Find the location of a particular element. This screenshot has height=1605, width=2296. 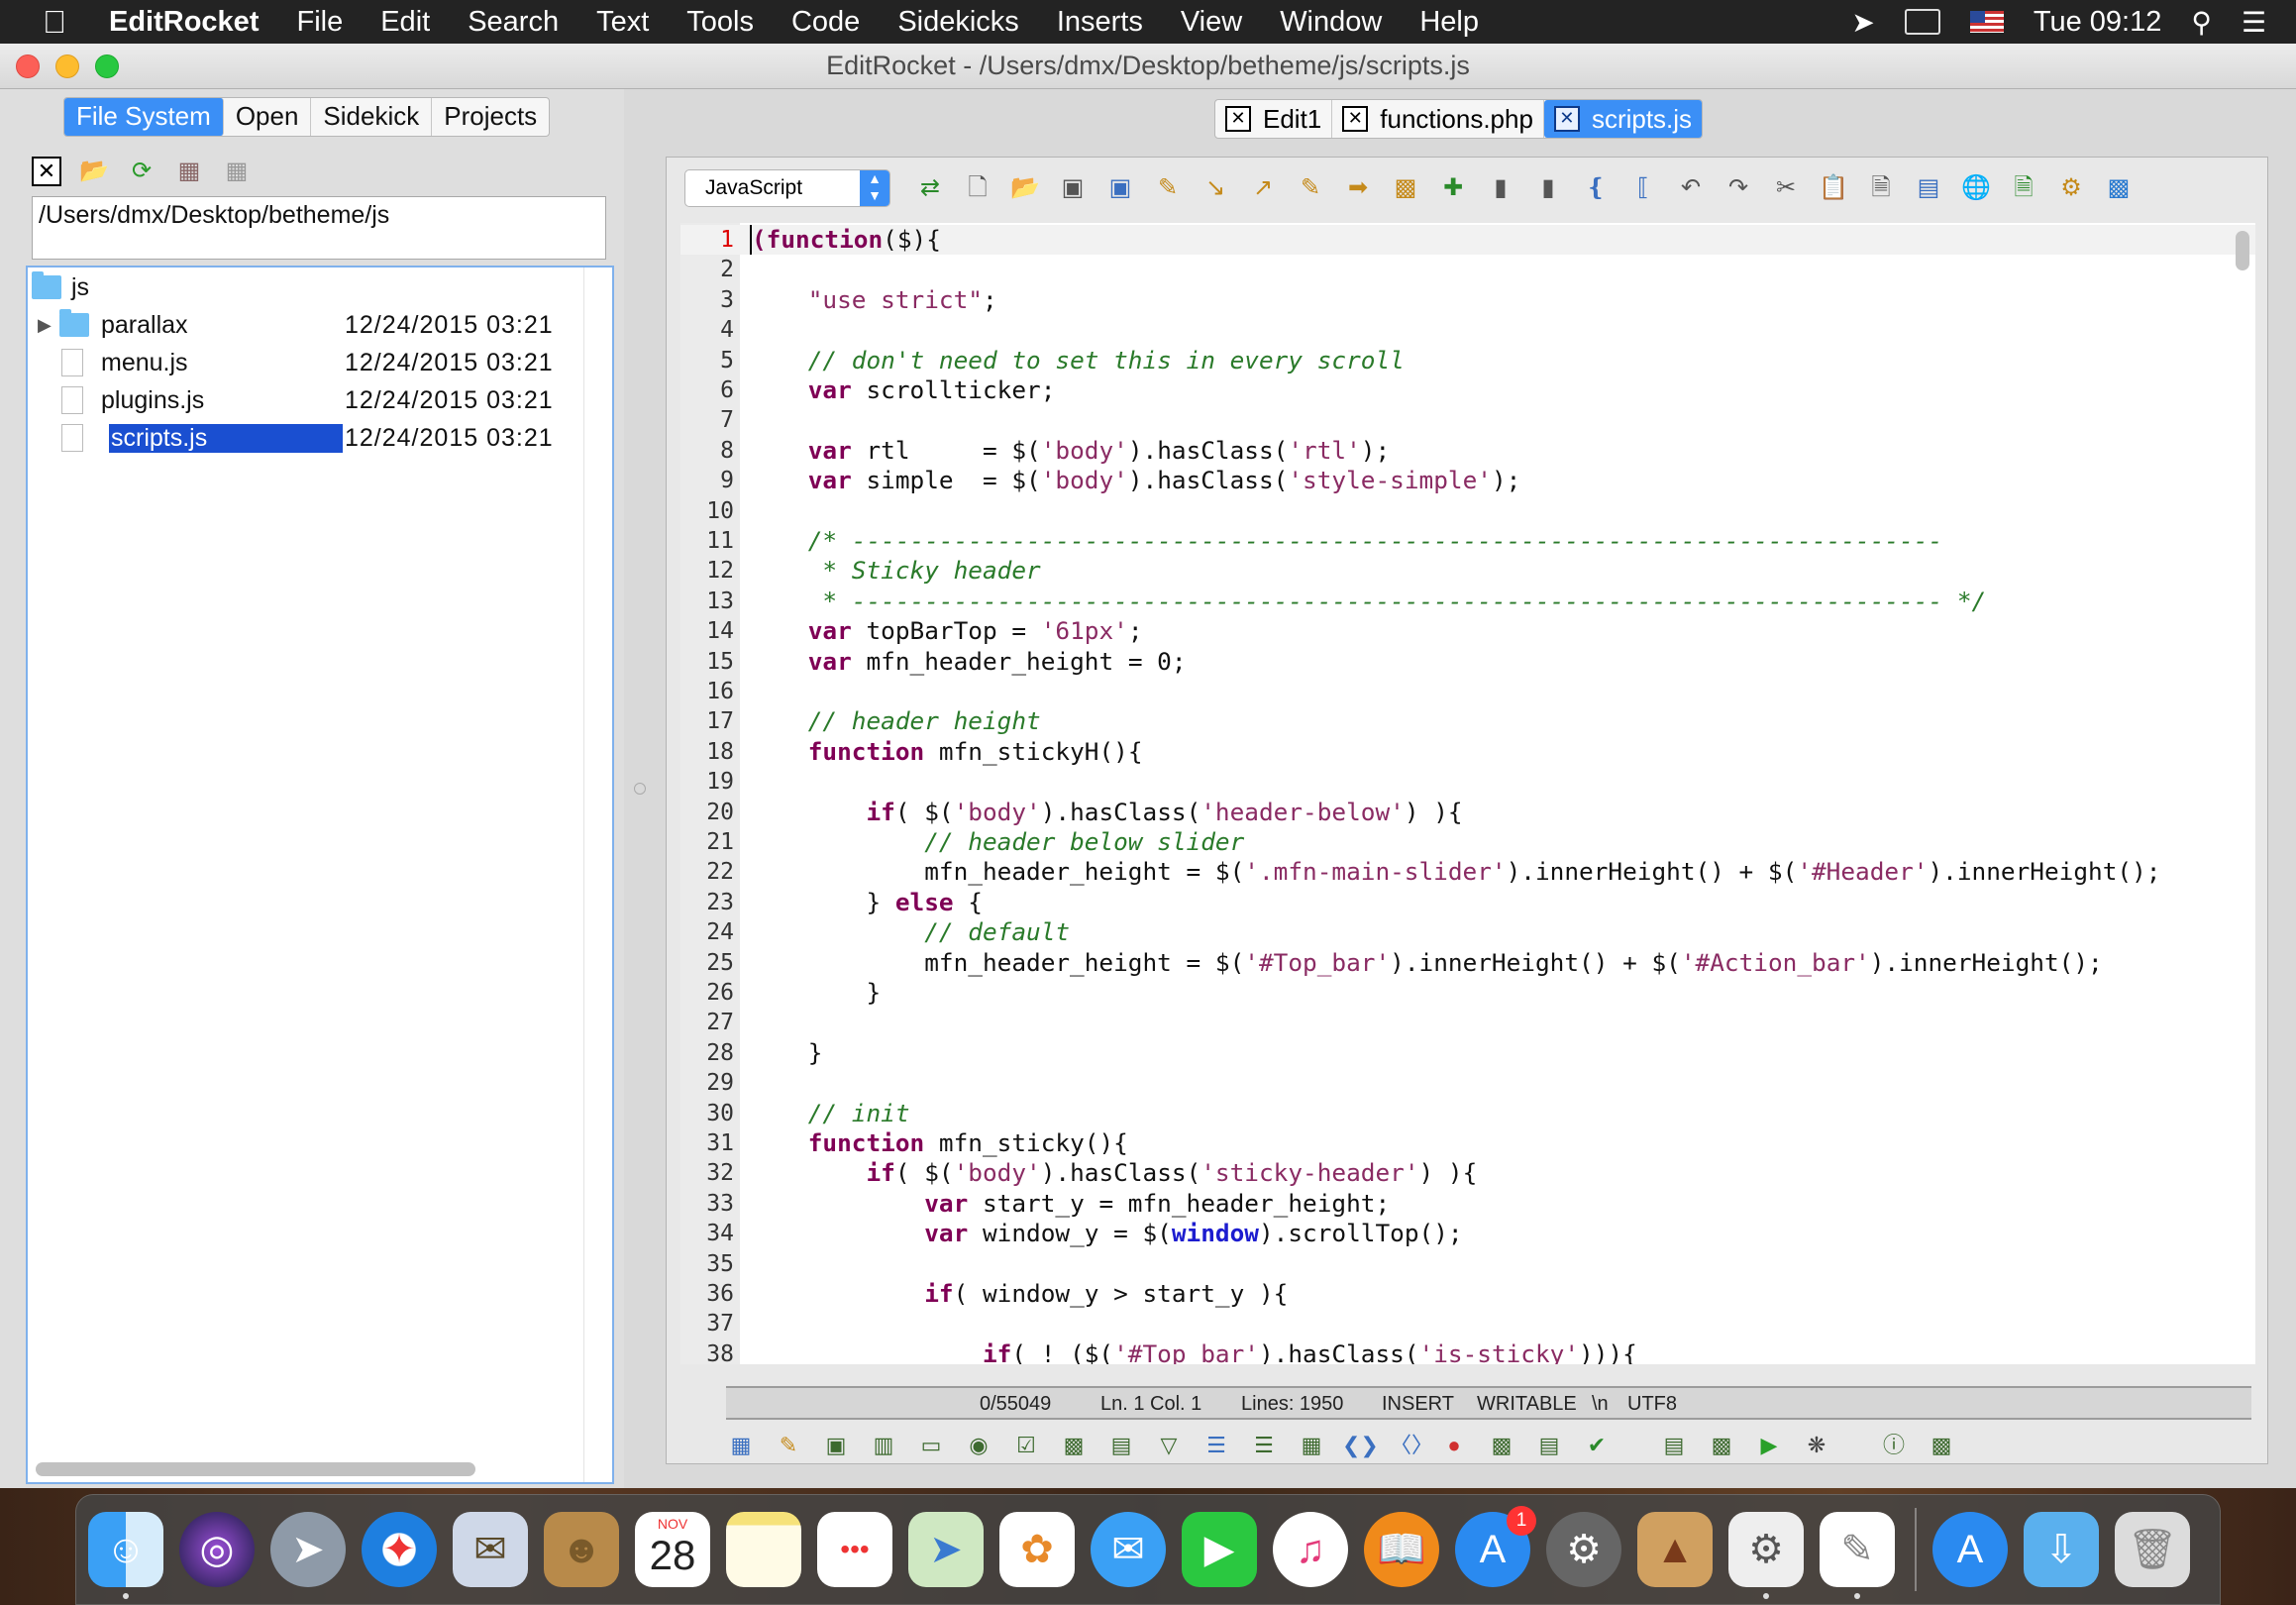

code-line: 18 function mfn_stickyH(){ is located at coordinates (1467, 752).